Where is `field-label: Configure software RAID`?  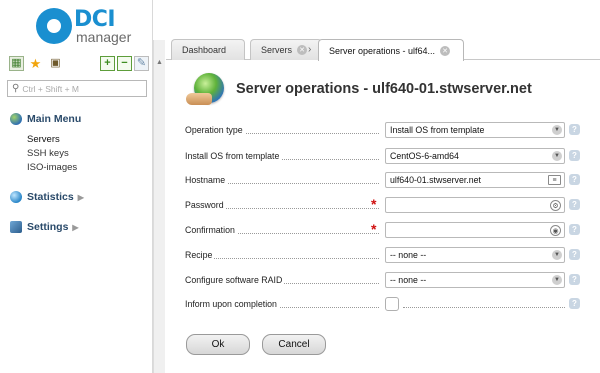
field-label: Configure software RAID is located at coordinates (235, 280).